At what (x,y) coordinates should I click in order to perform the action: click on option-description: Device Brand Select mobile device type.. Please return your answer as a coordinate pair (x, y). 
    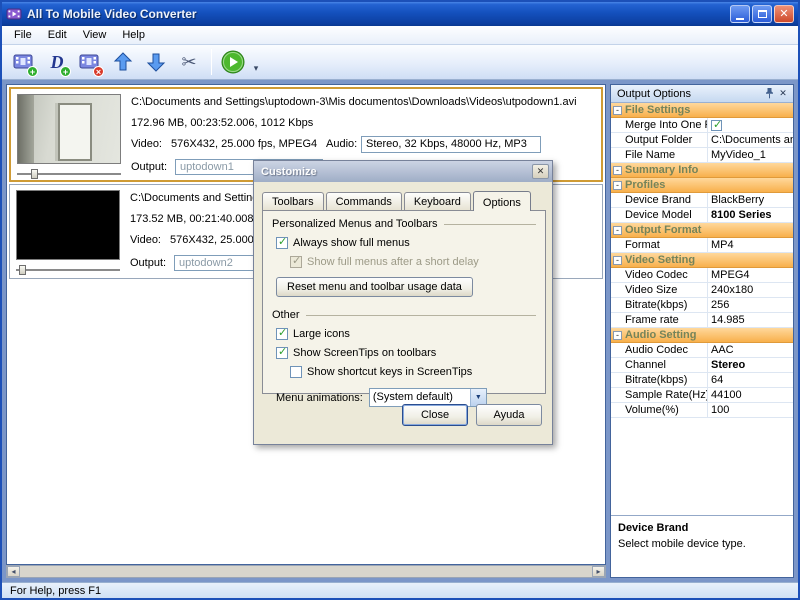
    Looking at the image, I should click on (702, 546).